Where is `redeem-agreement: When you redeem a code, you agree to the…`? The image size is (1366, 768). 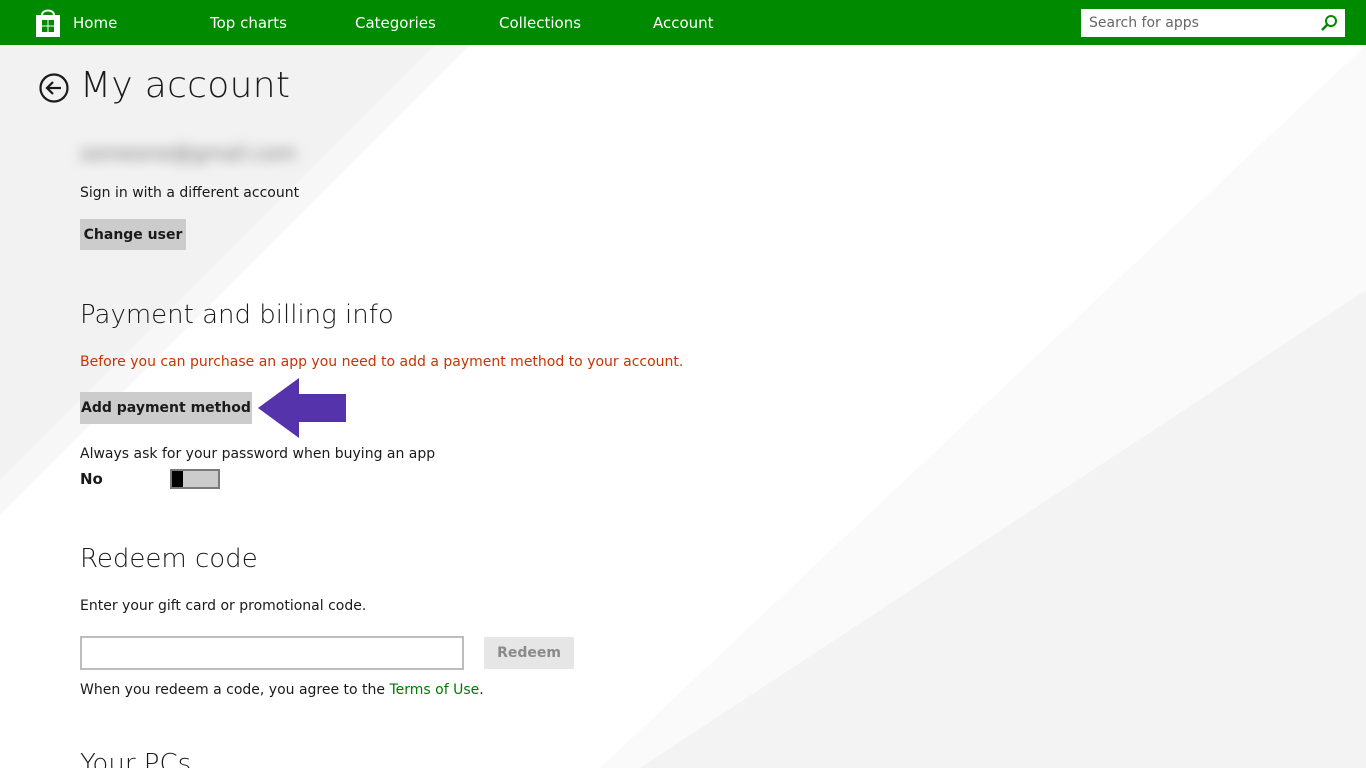
redeem-agreement: When you redeem a code, you agree to the… is located at coordinates (282, 690).